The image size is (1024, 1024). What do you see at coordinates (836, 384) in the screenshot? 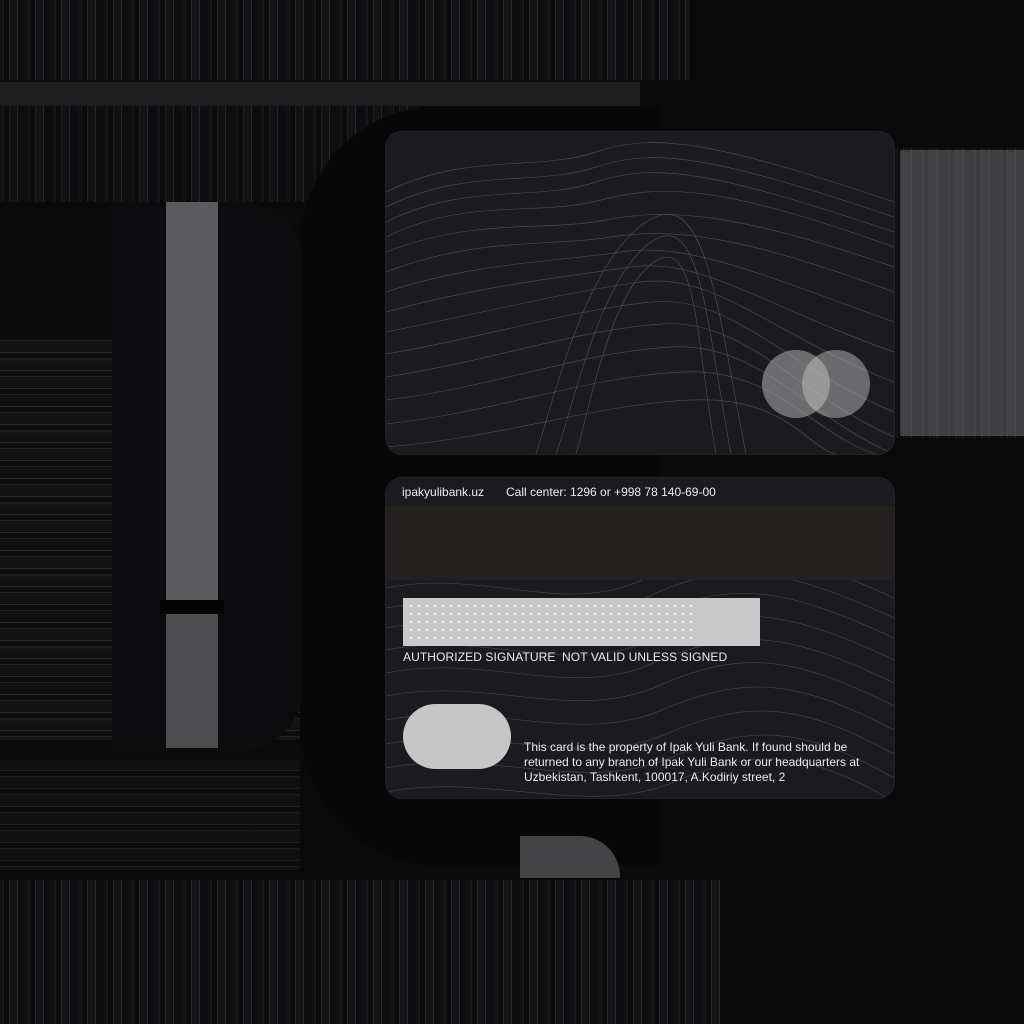
I see `logo-right-circle-icon` at bounding box center [836, 384].